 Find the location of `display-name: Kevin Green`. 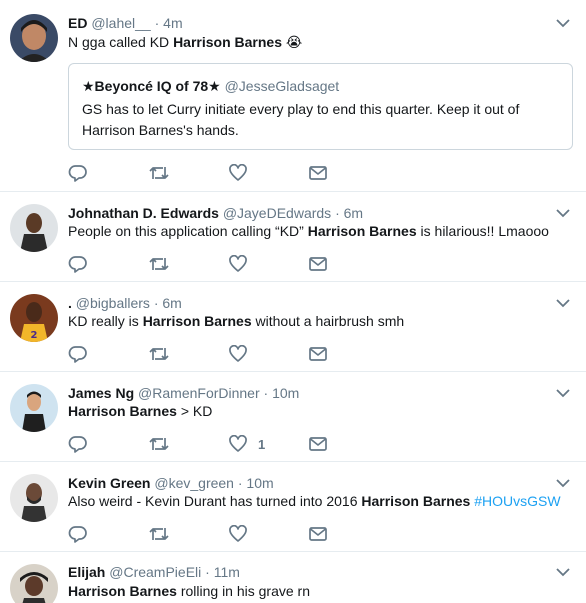

display-name: Kevin Green is located at coordinates (109, 483).